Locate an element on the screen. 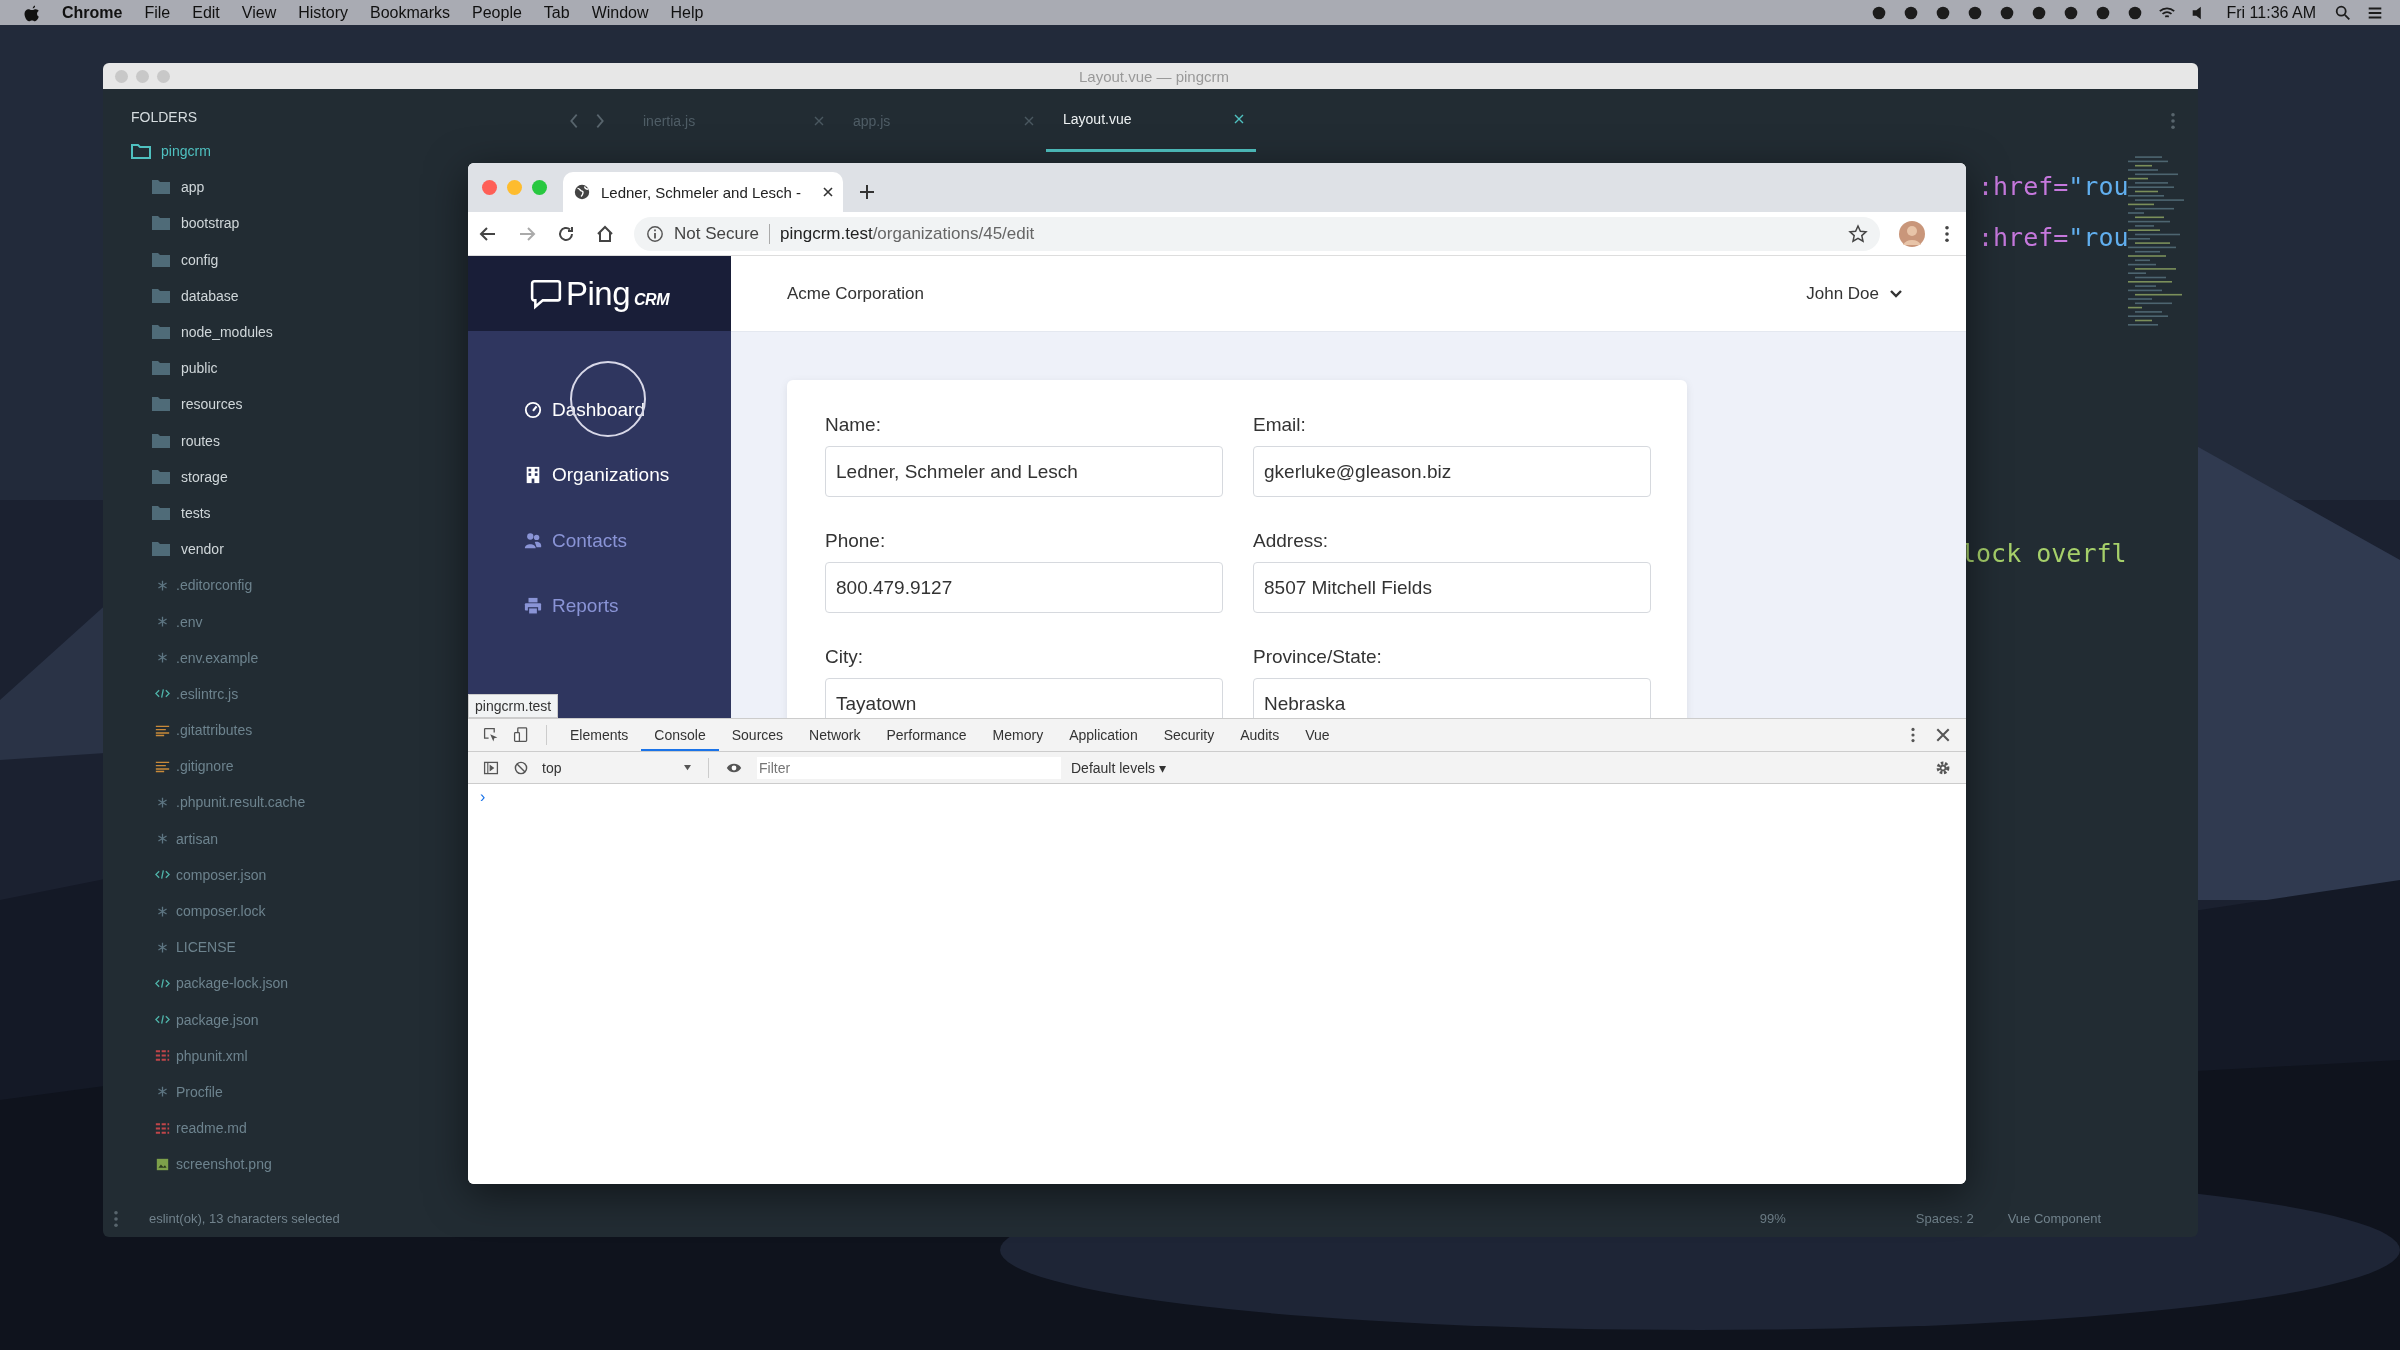 The width and height of the screenshot is (2400, 1350). devtools-tab: Audits is located at coordinates (1260, 735).